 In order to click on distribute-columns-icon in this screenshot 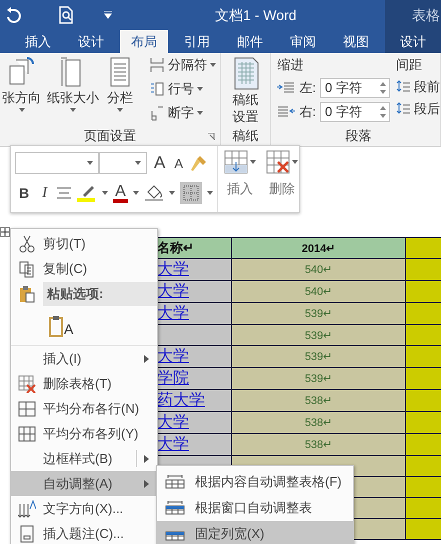, I will do `click(27, 433)`.